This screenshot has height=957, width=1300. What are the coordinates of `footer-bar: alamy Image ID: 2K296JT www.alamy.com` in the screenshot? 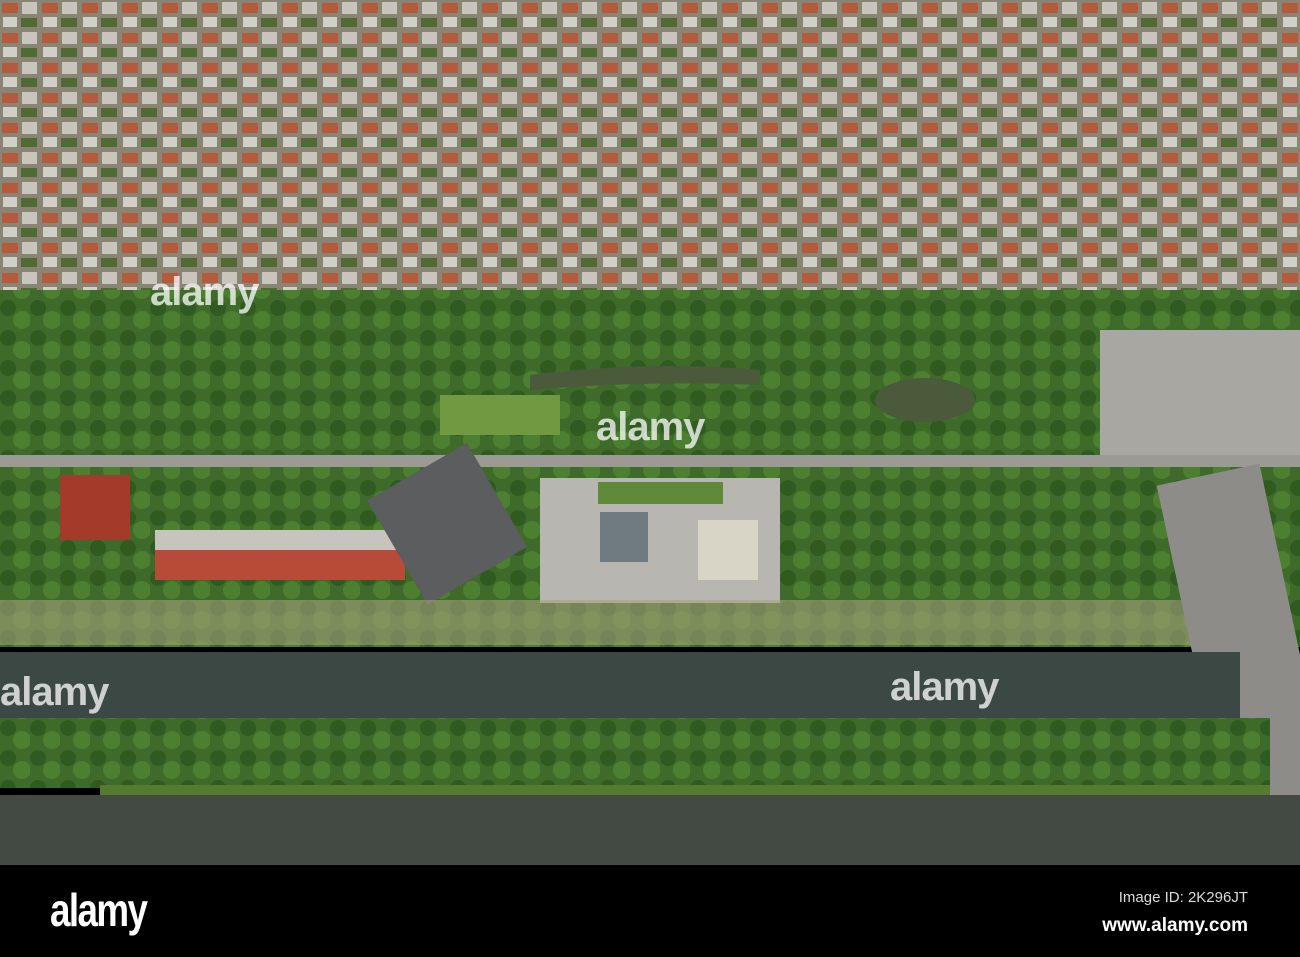 It's located at (650, 911).